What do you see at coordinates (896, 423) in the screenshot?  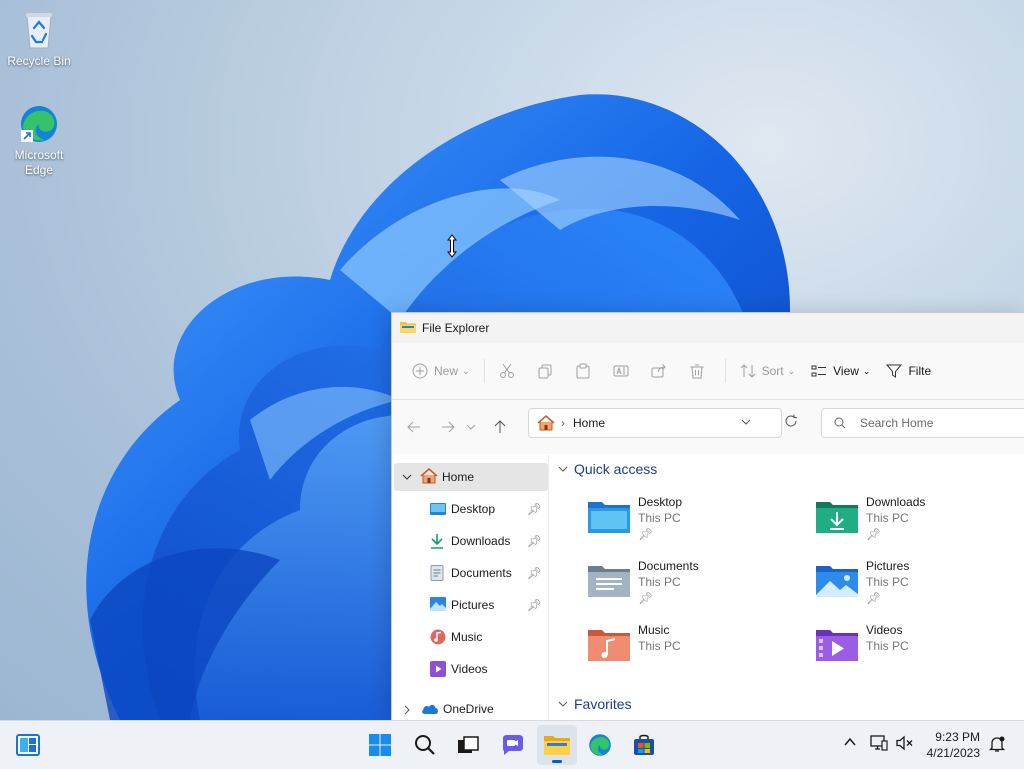 I see `search-input: Search Home` at bounding box center [896, 423].